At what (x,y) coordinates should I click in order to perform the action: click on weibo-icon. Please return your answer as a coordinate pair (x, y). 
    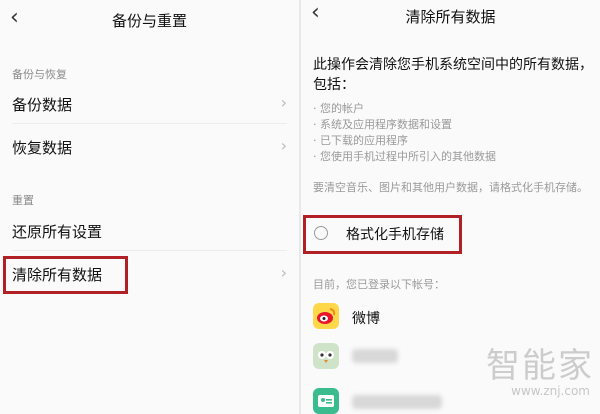
    Looking at the image, I should click on (326, 316).